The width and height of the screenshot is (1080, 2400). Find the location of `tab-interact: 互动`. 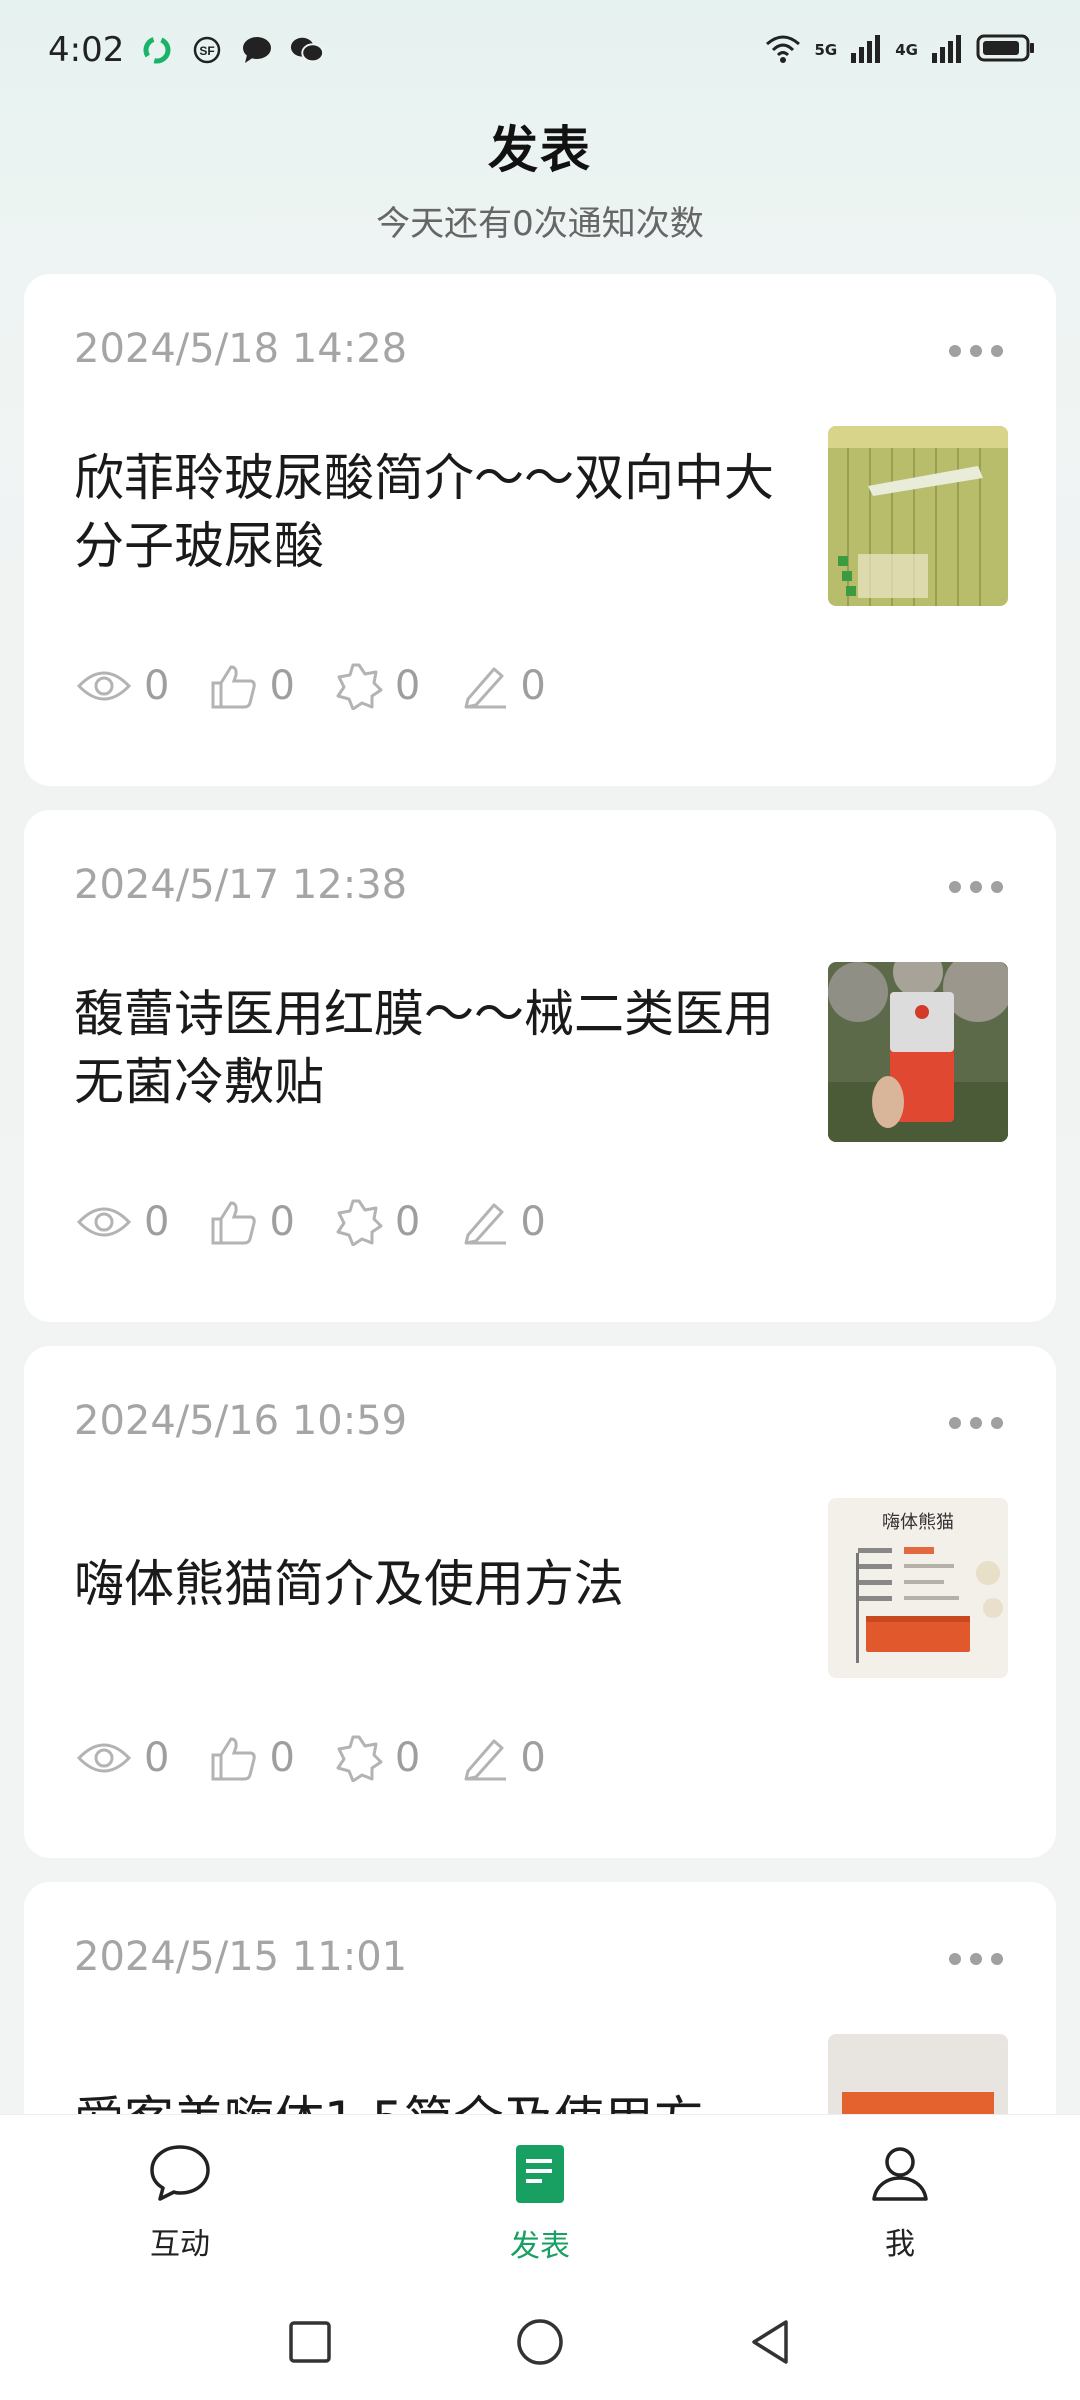

tab-interact: 互动 is located at coordinates (180, 2199).